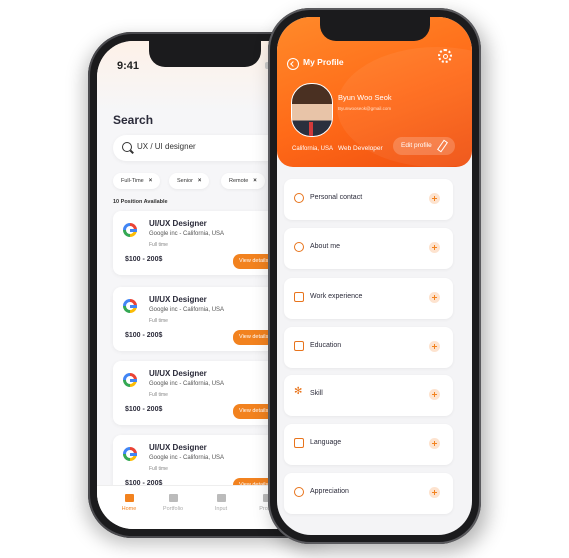 Image resolution: width=569 pixels, height=558 pixels. Describe the element at coordinates (368, 248) in the screenshot. I see `menu-item-about-me: About me` at that location.